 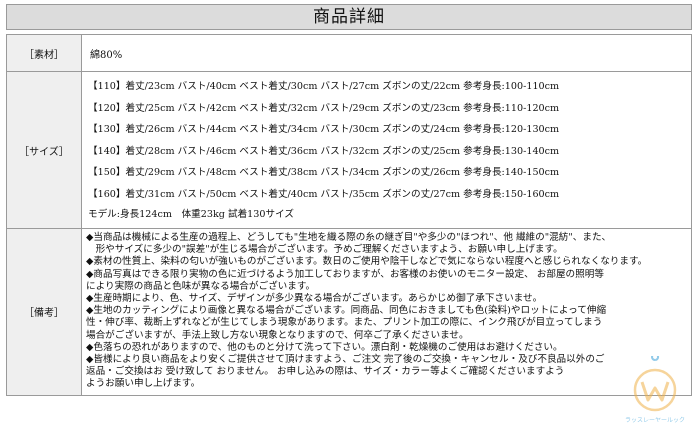 I want to click on watermark-logo: ラッスレーヤールック, so click(x=655, y=390).